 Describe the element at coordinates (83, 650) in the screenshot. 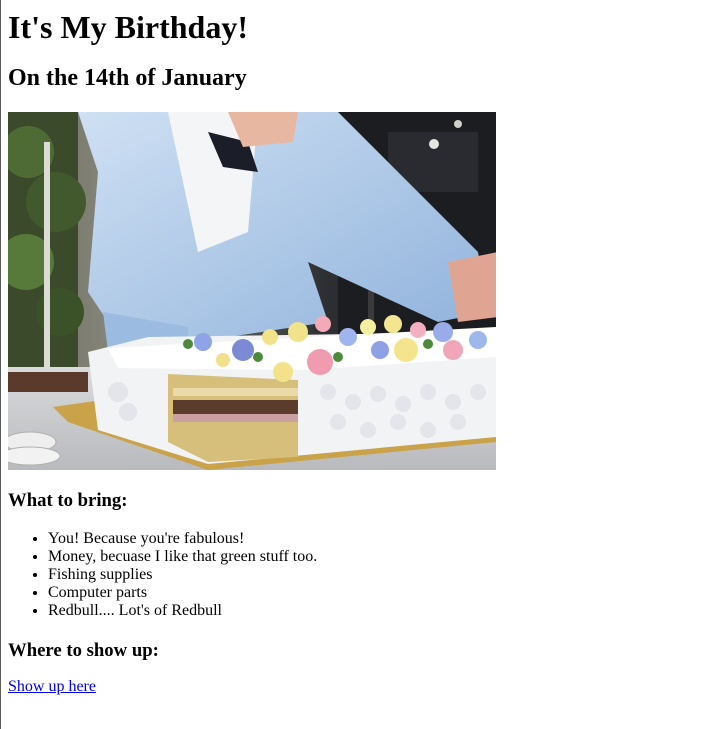

I see `location-heading: Where to show up:` at that location.